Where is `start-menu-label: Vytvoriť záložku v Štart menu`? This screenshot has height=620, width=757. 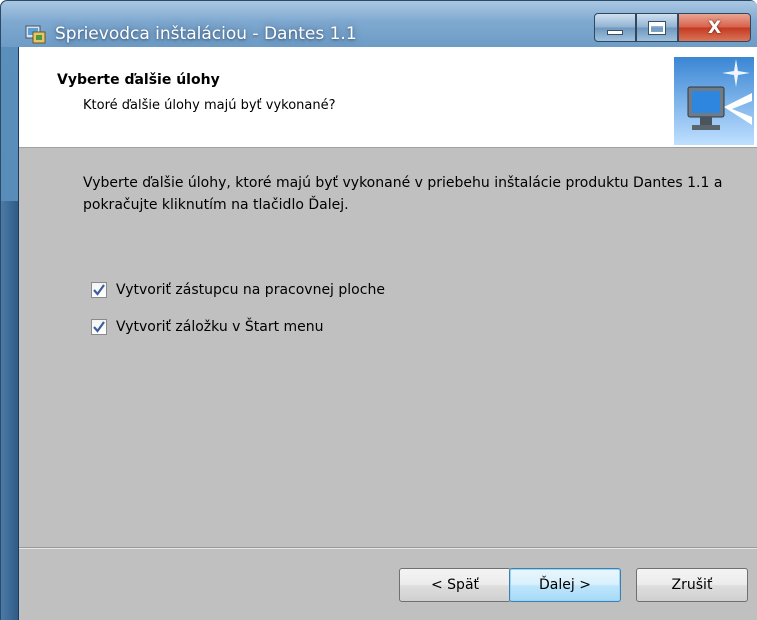 start-menu-label: Vytvoriť záložku v Štart menu is located at coordinates (220, 327).